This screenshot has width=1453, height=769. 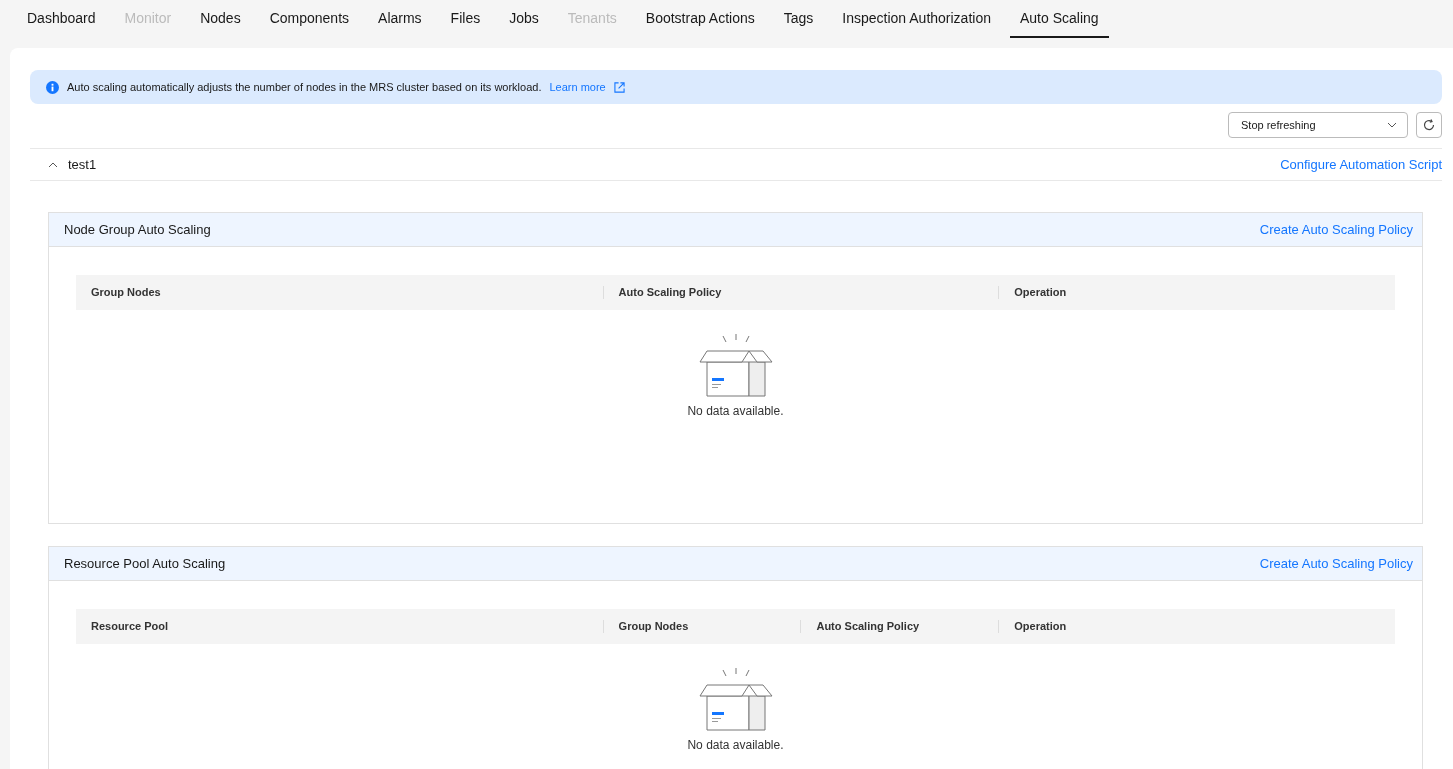 What do you see at coordinates (145, 563) in the screenshot?
I see `section-title: Resource Pool Auto Scaling` at bounding box center [145, 563].